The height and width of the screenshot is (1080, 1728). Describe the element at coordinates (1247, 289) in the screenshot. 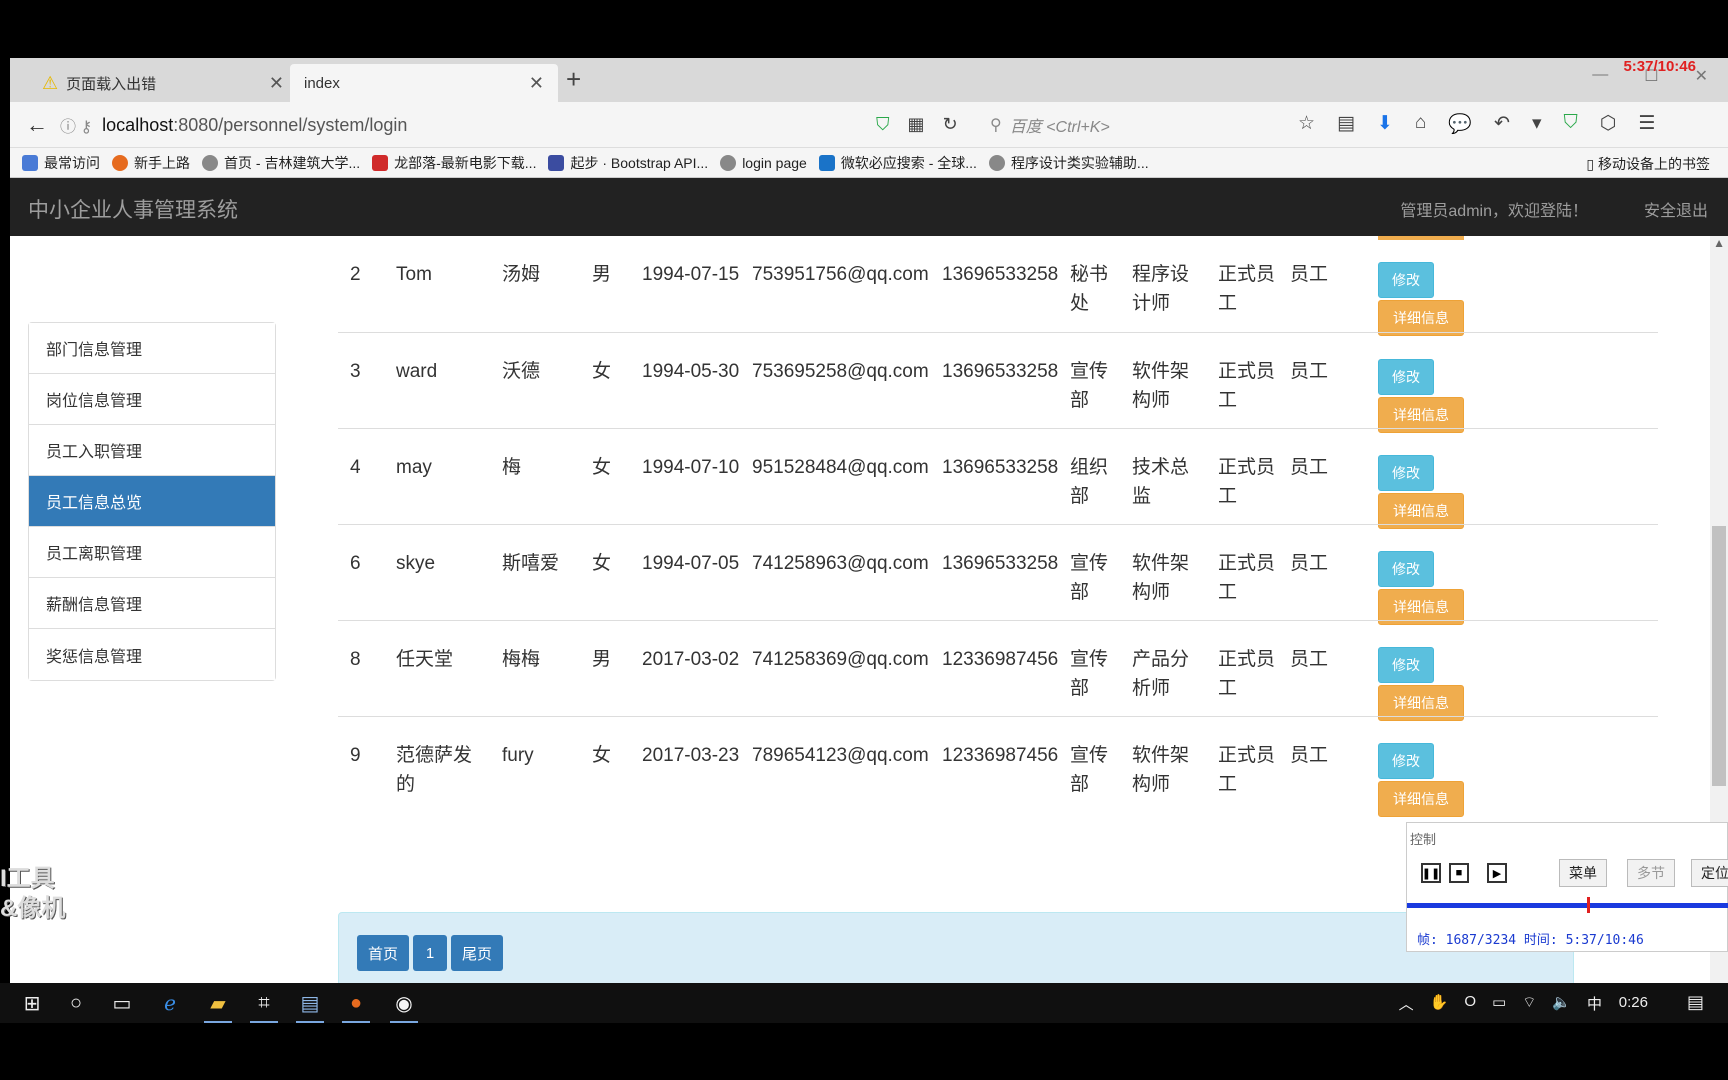

I see `employment-type-cell: 正式员工` at that location.